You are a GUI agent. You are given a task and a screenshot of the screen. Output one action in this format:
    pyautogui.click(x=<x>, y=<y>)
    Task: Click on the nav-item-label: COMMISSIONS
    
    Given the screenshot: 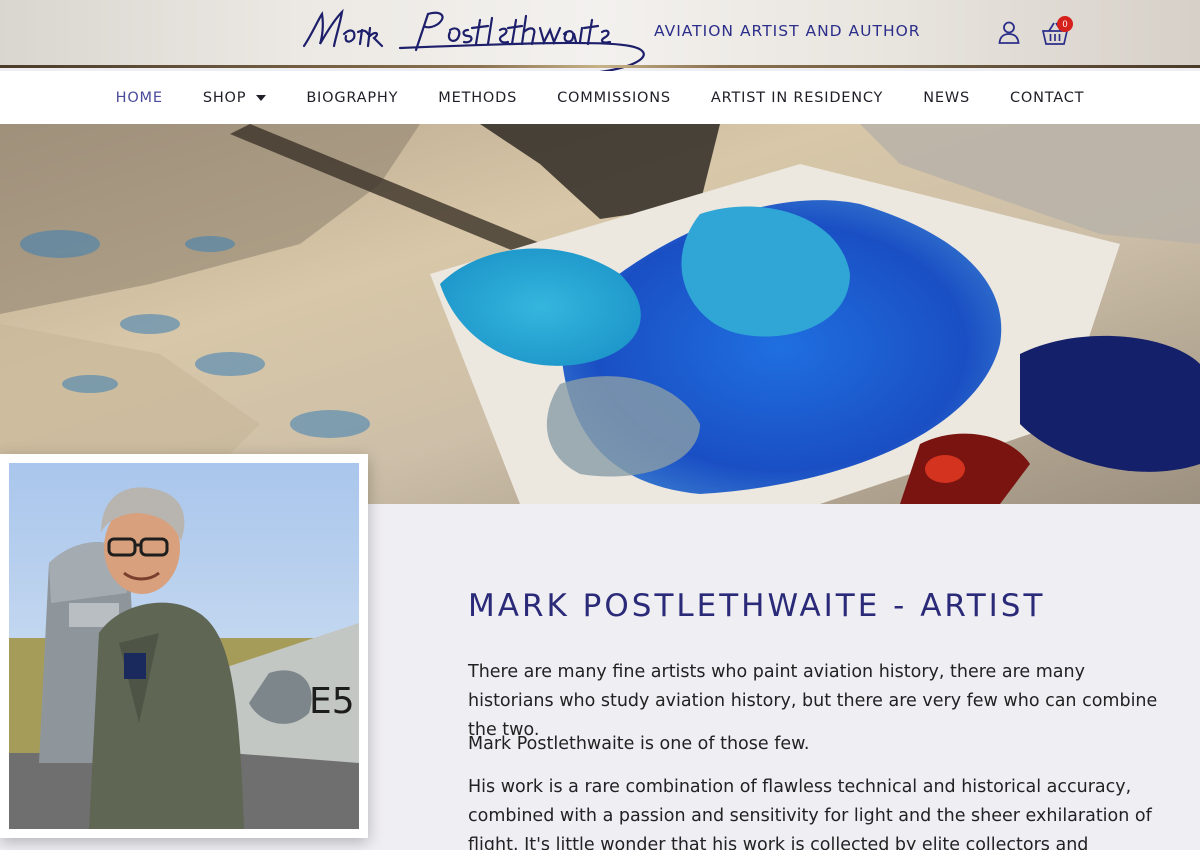 What is the action you would take?
    pyautogui.click(x=614, y=97)
    